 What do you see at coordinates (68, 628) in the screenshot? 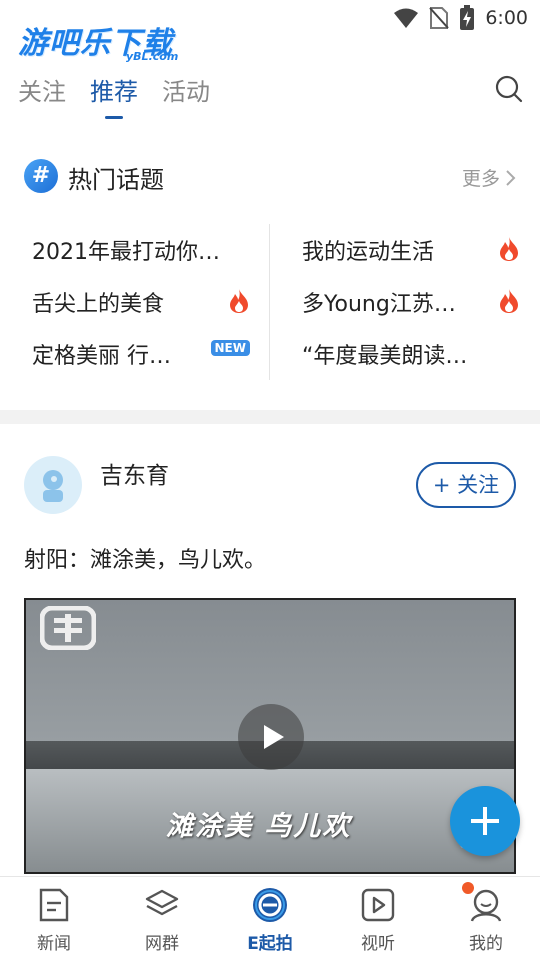
I see `channel-logo-icon` at bounding box center [68, 628].